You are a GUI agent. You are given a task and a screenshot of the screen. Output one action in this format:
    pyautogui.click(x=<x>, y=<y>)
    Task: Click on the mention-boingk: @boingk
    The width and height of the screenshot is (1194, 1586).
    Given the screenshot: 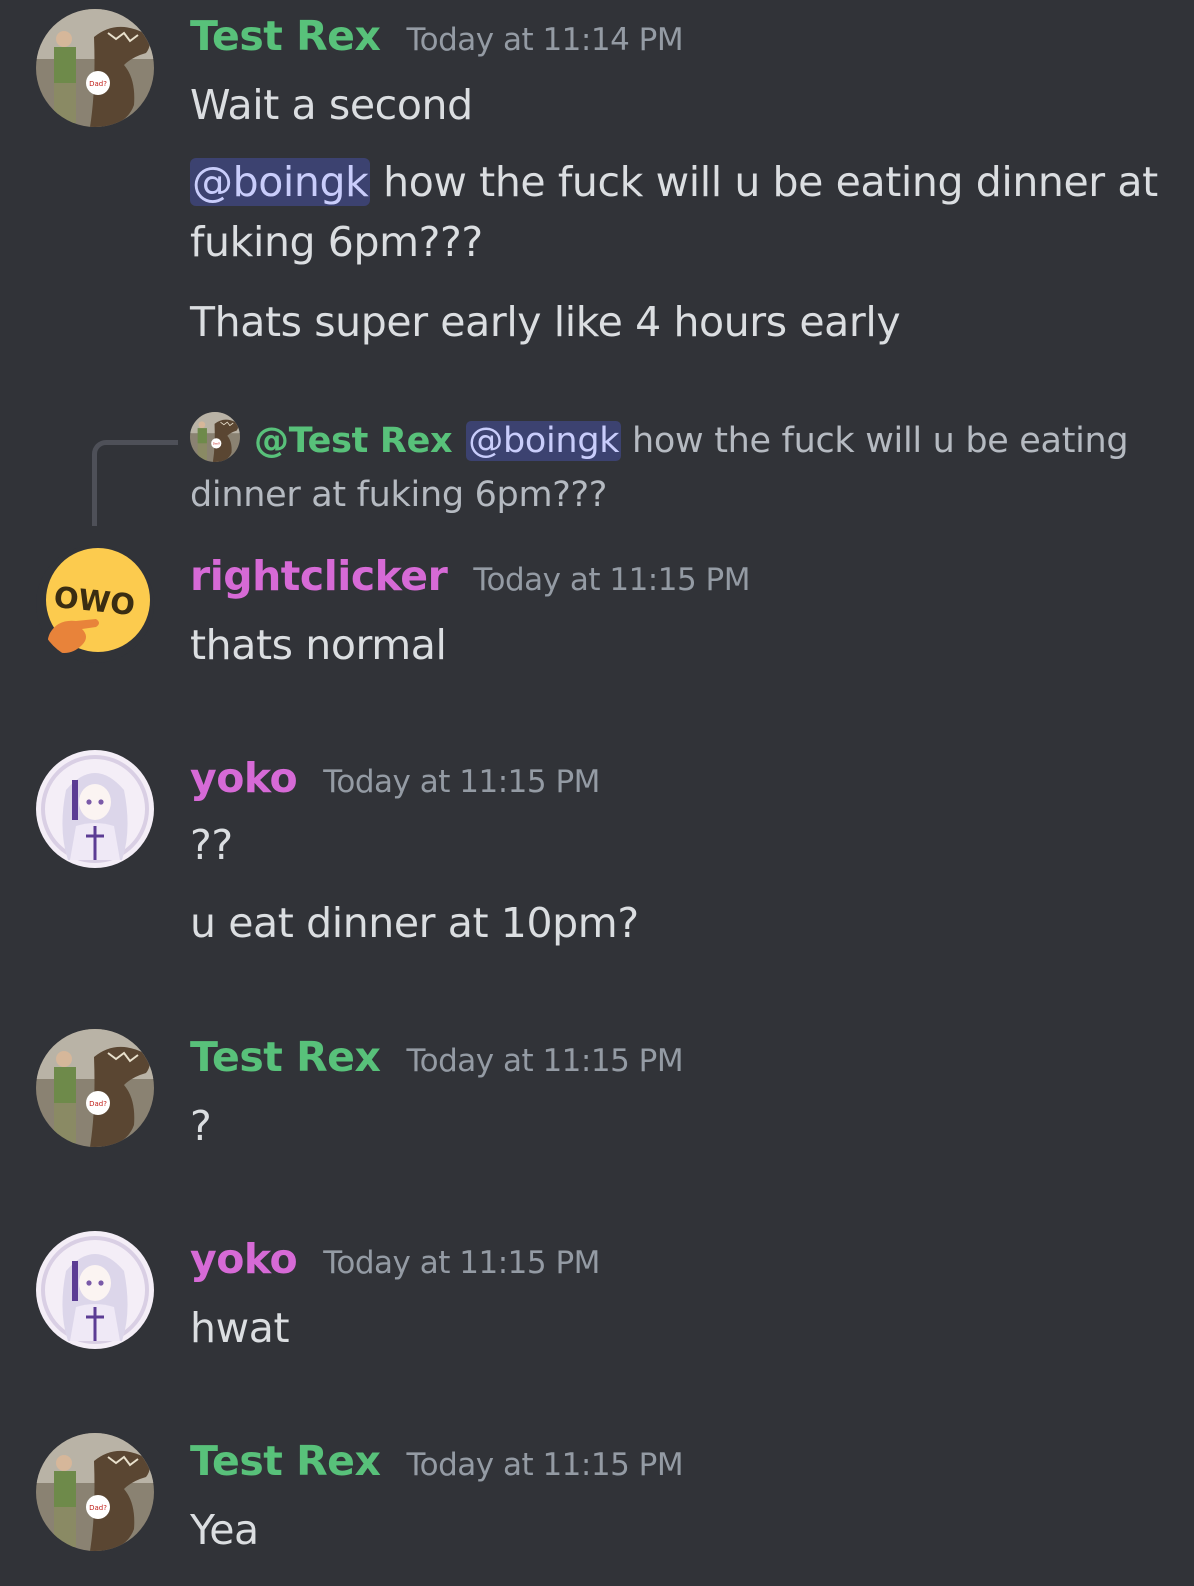 What is the action you would take?
    pyautogui.click(x=280, y=182)
    